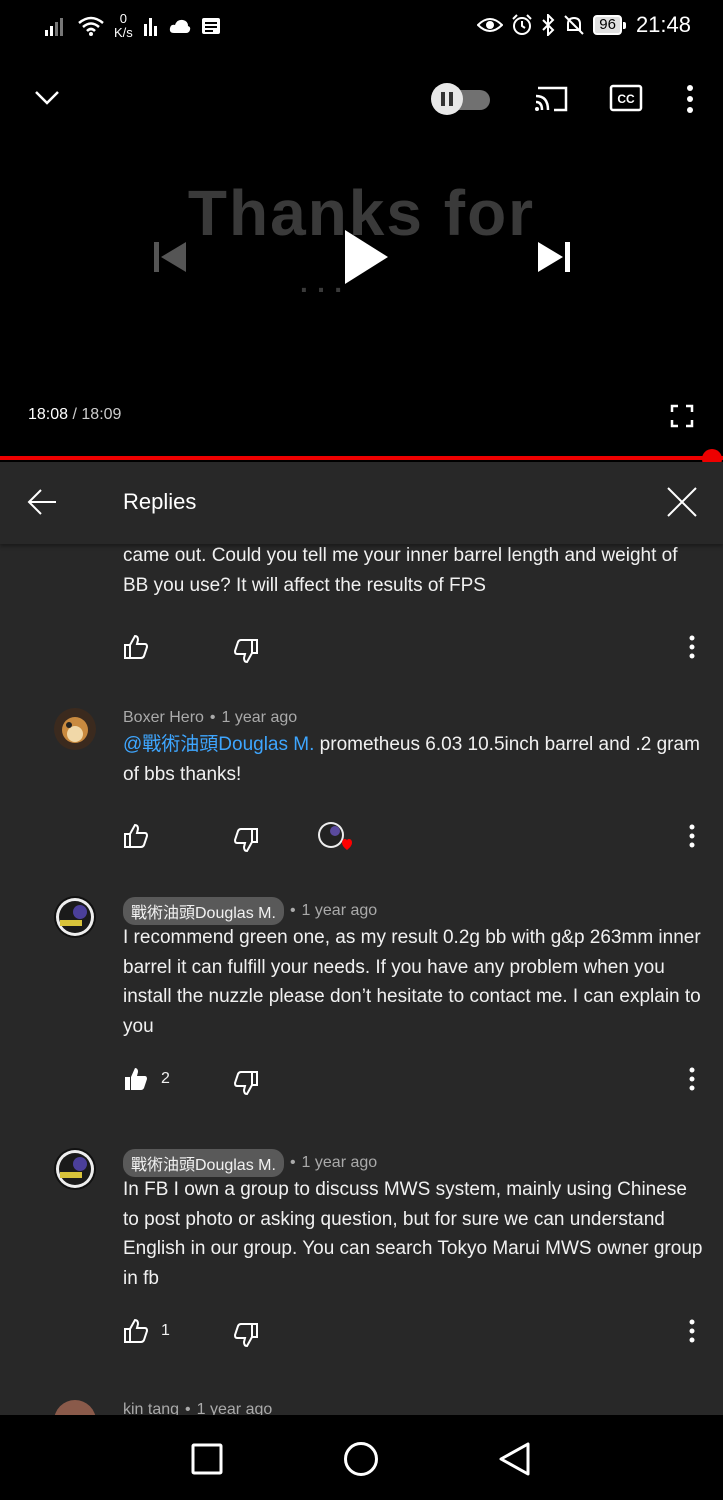  What do you see at coordinates (690, 99) in the screenshot?
I see `more-options-icon` at bounding box center [690, 99].